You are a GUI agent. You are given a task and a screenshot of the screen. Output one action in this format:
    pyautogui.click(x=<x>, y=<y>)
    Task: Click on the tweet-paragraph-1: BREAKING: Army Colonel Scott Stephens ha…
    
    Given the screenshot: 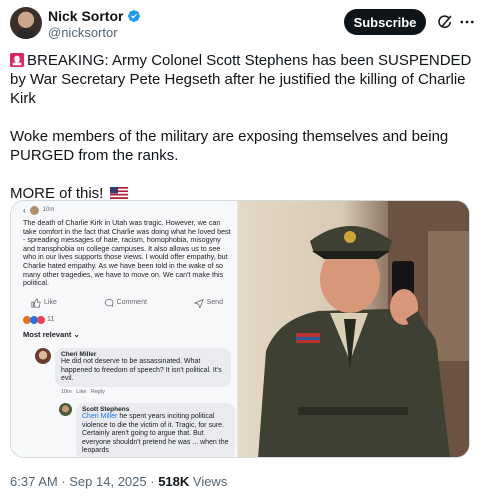 What is the action you would take?
    pyautogui.click(x=242, y=79)
    